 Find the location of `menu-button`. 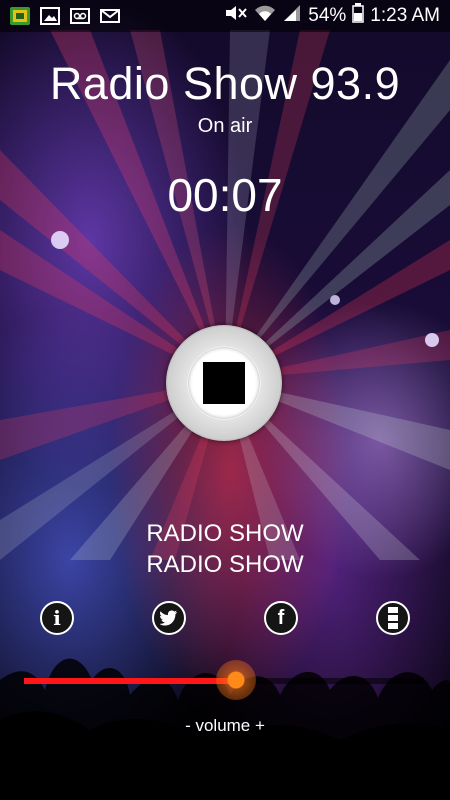

menu-button is located at coordinates (393, 618).